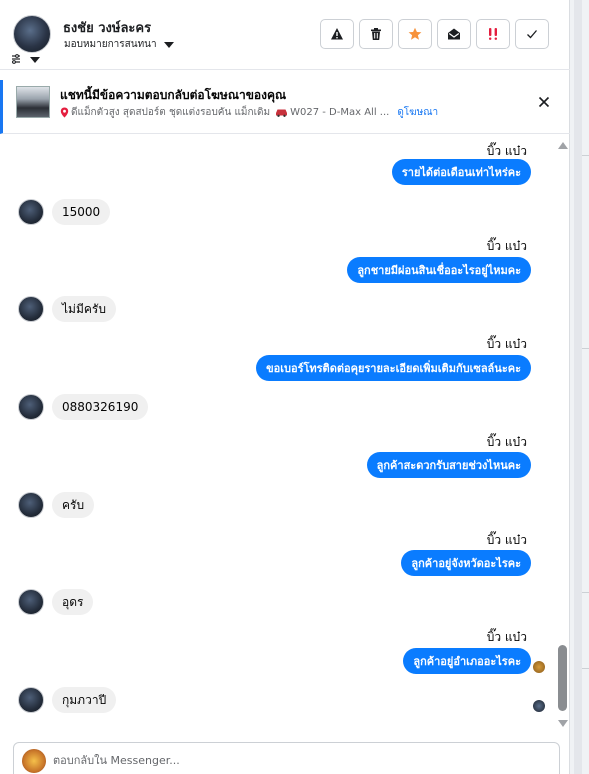 The height and width of the screenshot is (774, 589). Describe the element at coordinates (434, 34) in the screenshot. I see `conversation-toolbar` at that location.